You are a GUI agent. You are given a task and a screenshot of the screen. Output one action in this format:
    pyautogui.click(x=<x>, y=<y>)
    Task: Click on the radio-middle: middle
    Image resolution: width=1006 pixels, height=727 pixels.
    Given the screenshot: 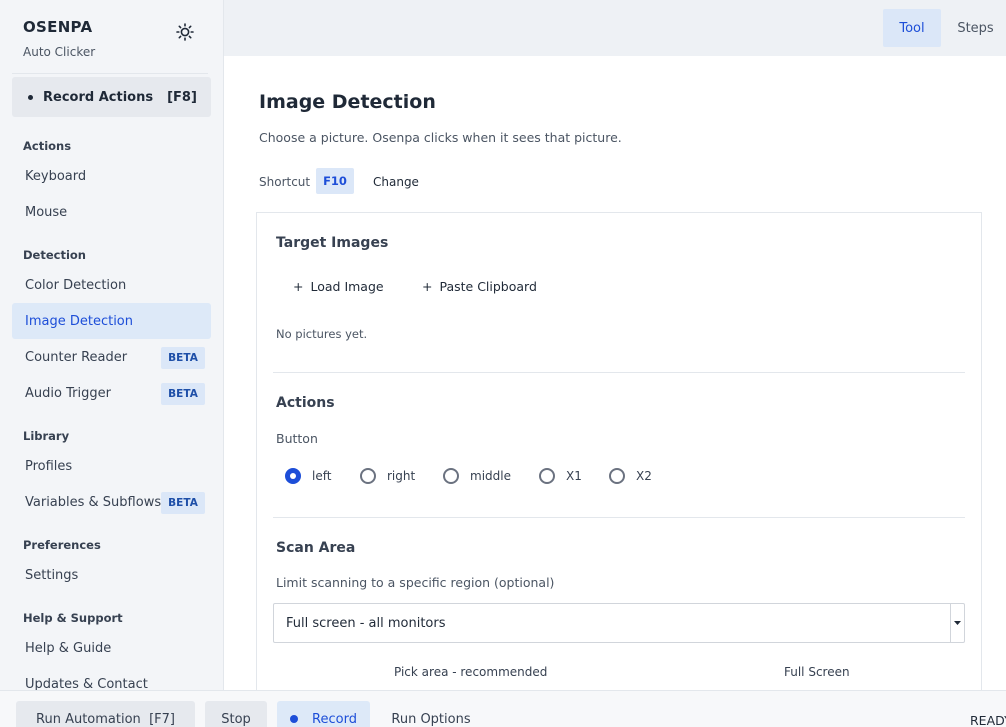 What is the action you would take?
    pyautogui.click(x=477, y=476)
    